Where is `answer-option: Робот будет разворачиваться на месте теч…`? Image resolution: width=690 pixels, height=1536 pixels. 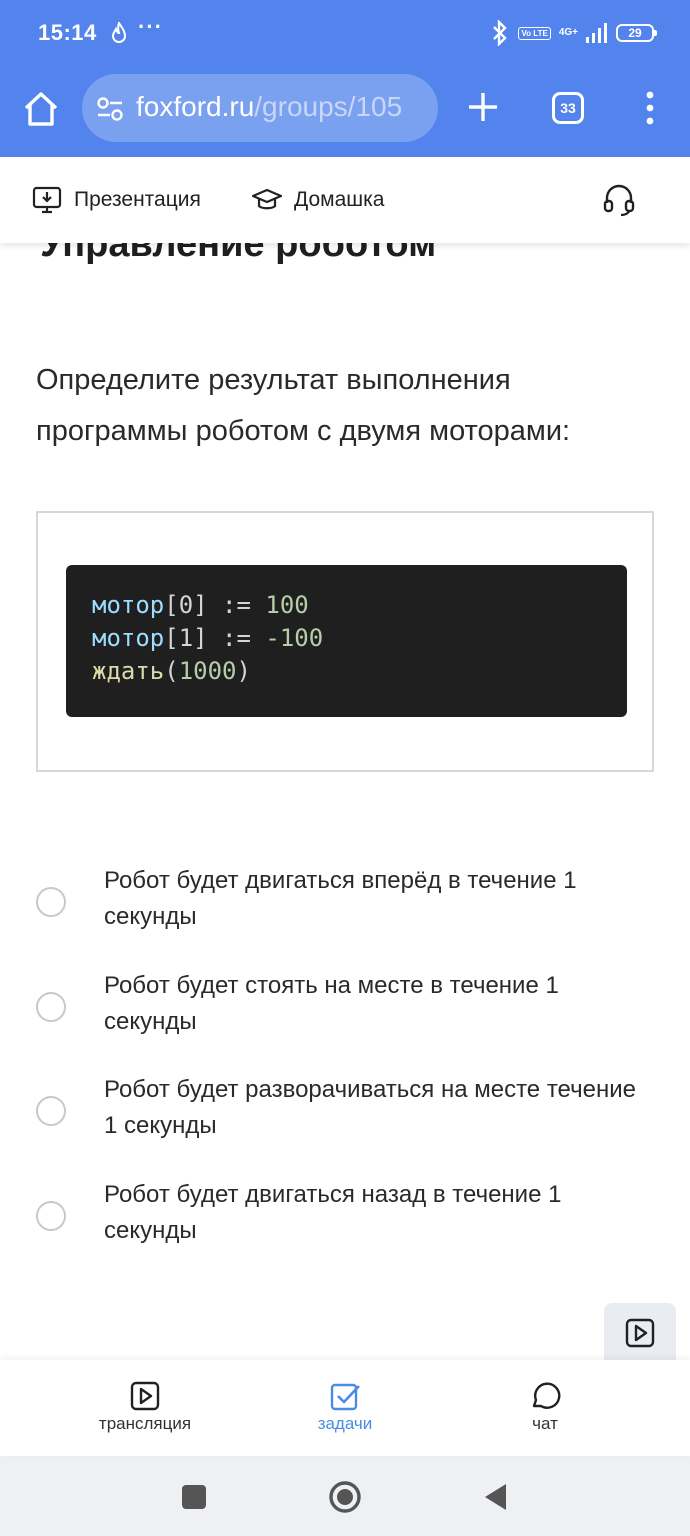
answer-option: Робот будет разворачиваться на месте теч… is located at coordinates (346, 1112).